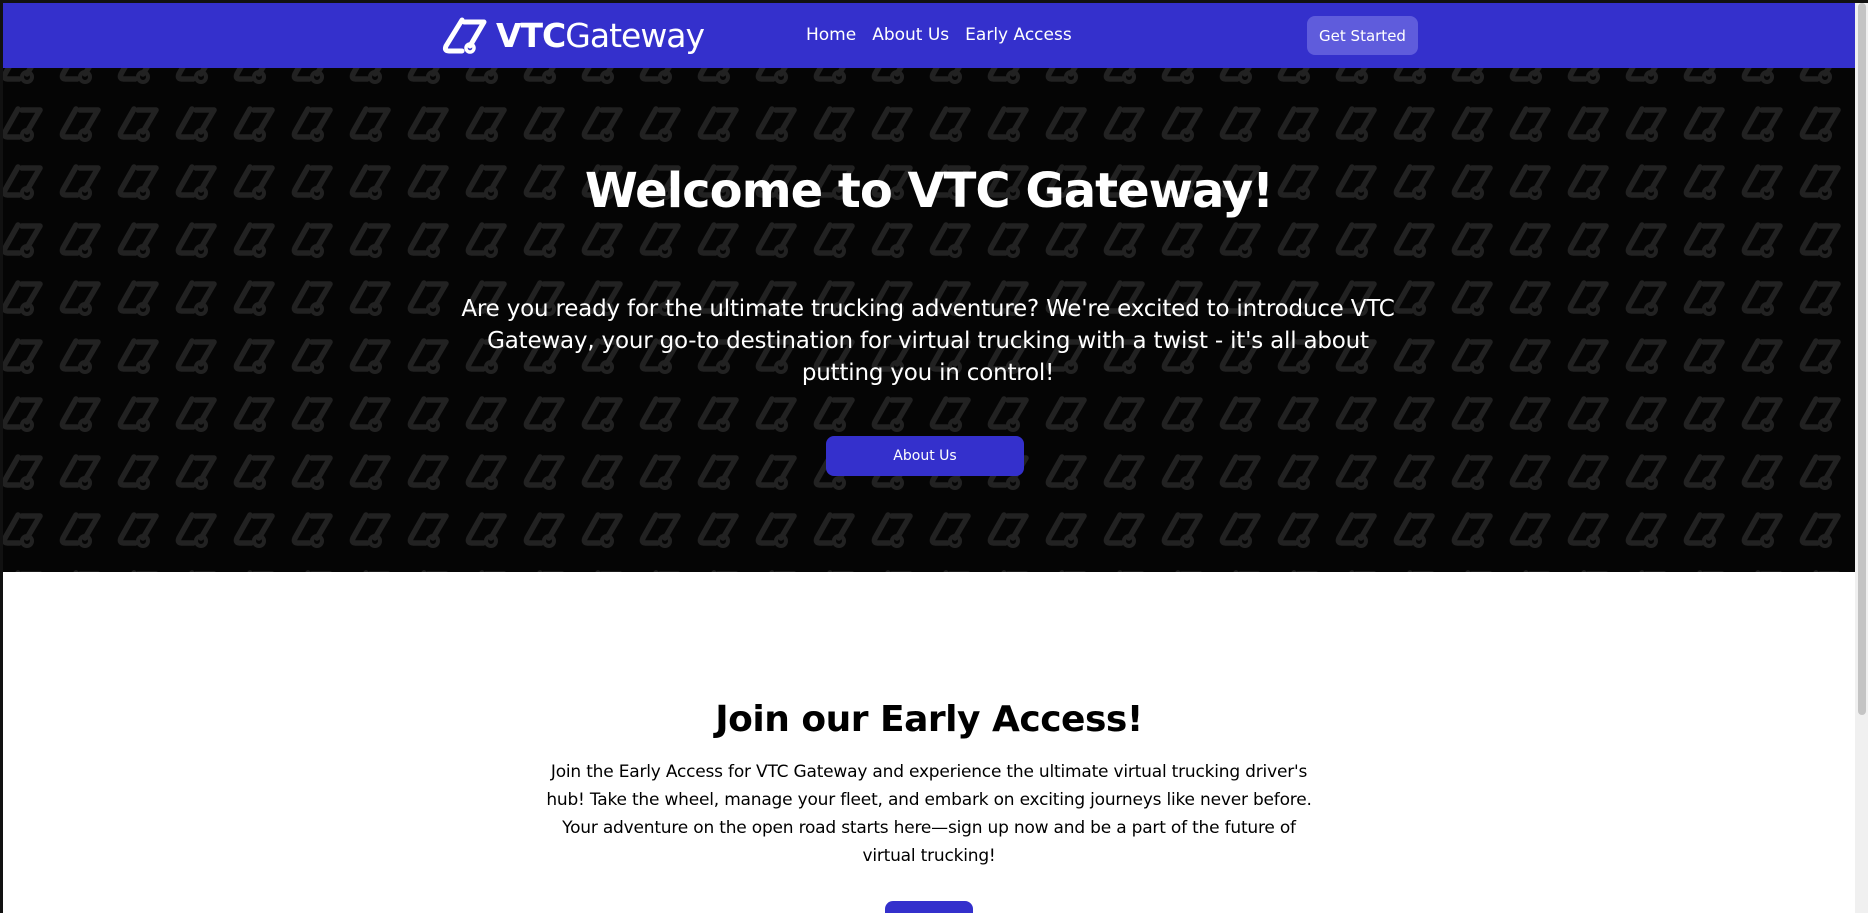  What do you see at coordinates (929, 907) in the screenshot?
I see `early-access-button` at bounding box center [929, 907].